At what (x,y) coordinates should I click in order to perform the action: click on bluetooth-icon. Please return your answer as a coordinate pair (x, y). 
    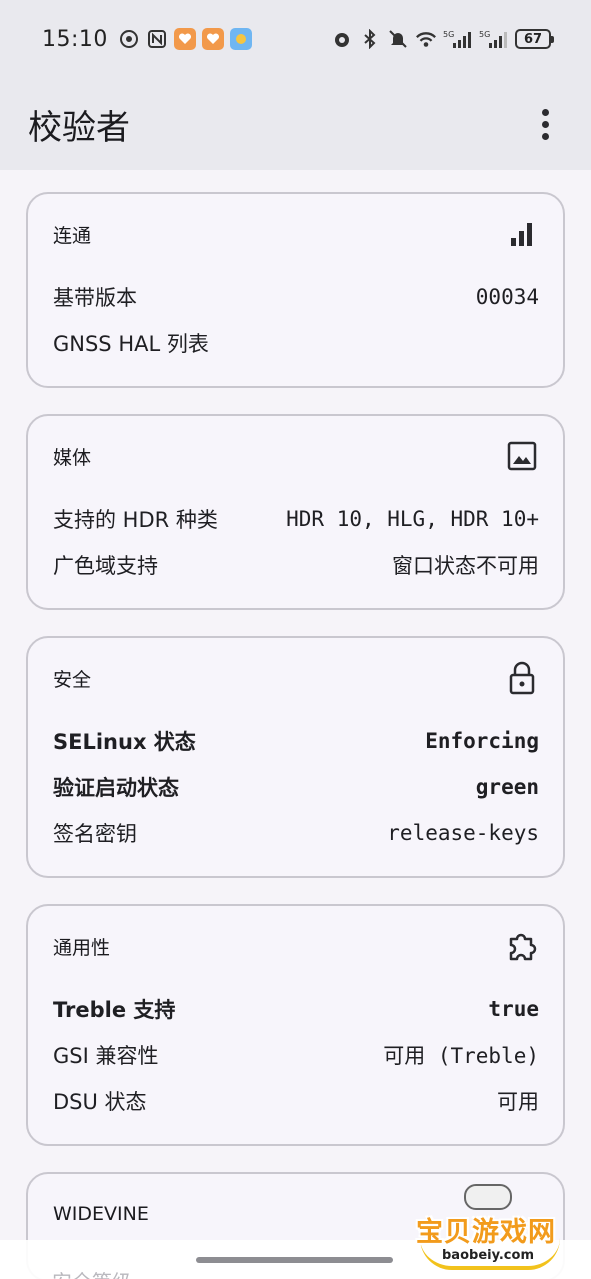
    Looking at the image, I should click on (370, 39).